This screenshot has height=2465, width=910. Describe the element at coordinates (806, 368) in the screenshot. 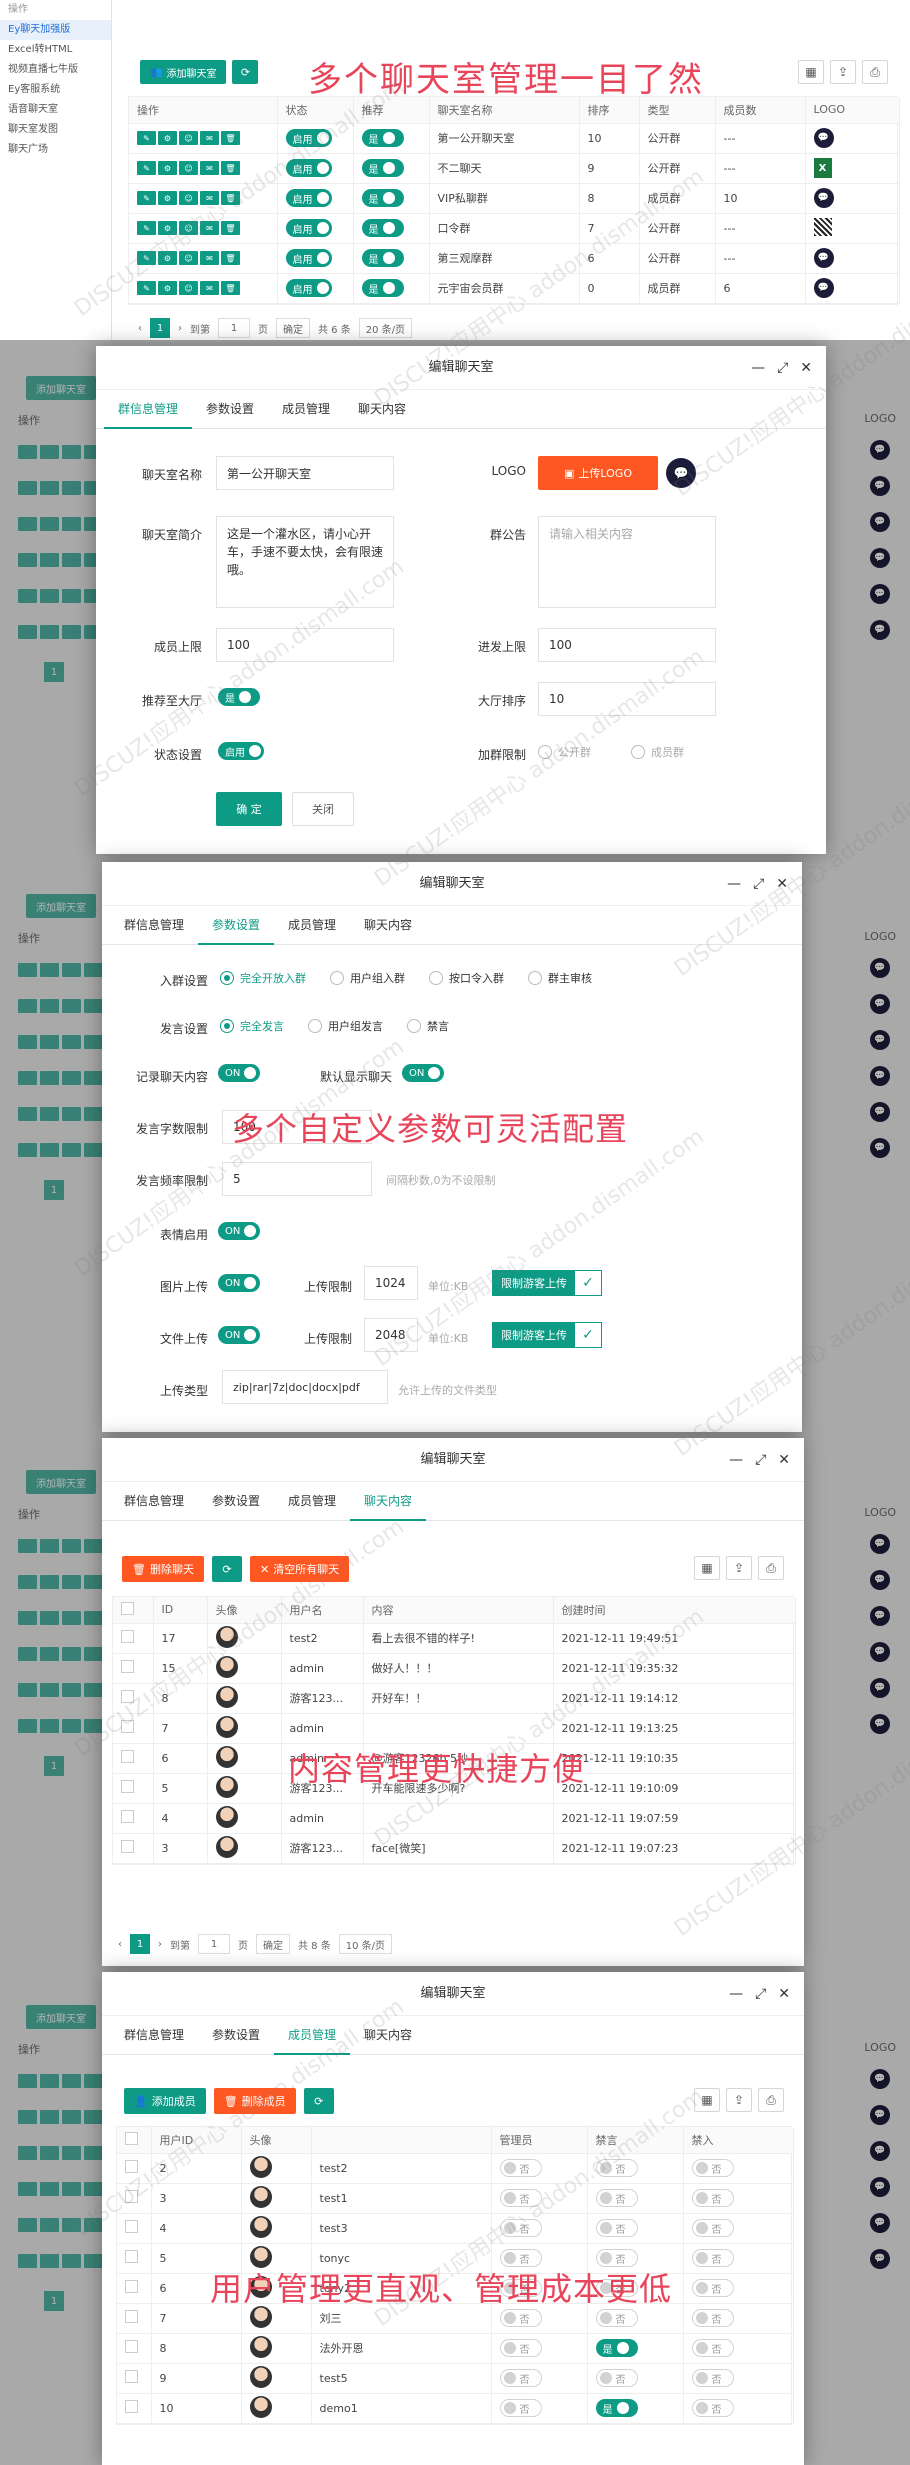

I see `close-icon: ✕` at that location.